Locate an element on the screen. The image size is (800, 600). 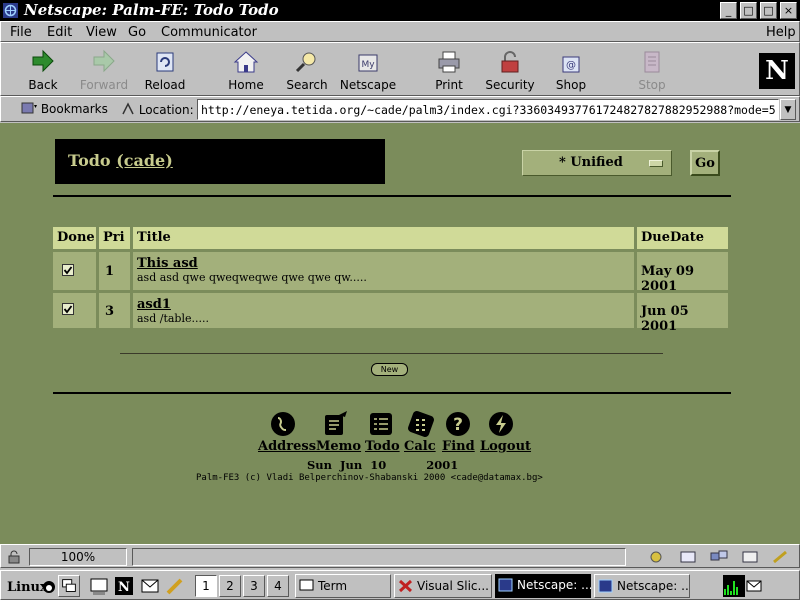
todo-title-link: asd1 is located at coordinates (383, 304).